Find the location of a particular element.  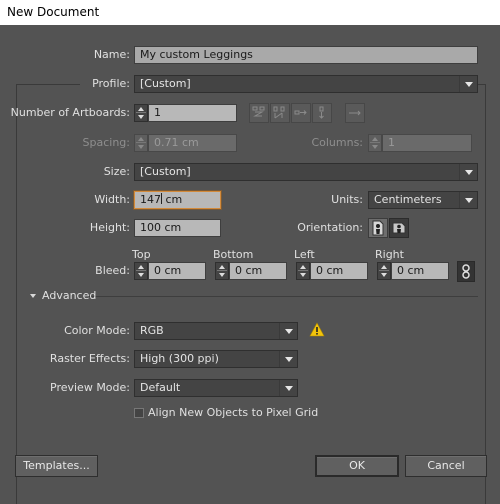

raster-effects-label: Raster Effects: is located at coordinates (89, 358).